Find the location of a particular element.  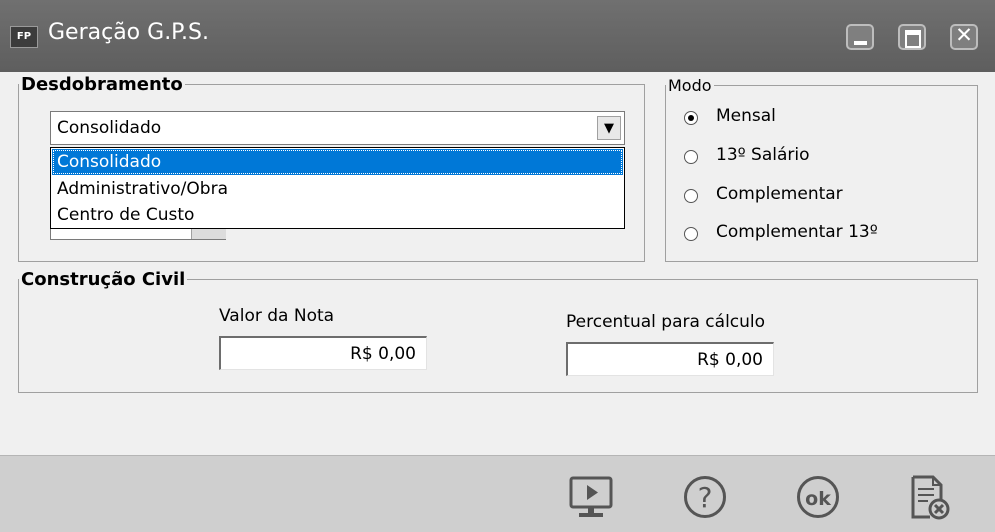

maximize-button is located at coordinates (912, 37).